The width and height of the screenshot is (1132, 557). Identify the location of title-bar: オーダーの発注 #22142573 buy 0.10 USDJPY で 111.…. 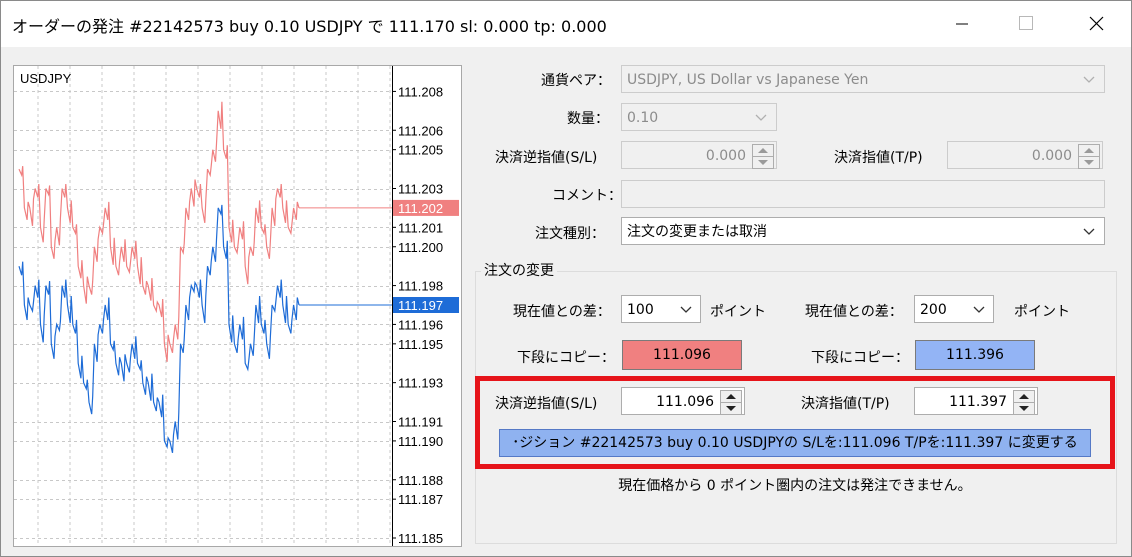
(566, 24).